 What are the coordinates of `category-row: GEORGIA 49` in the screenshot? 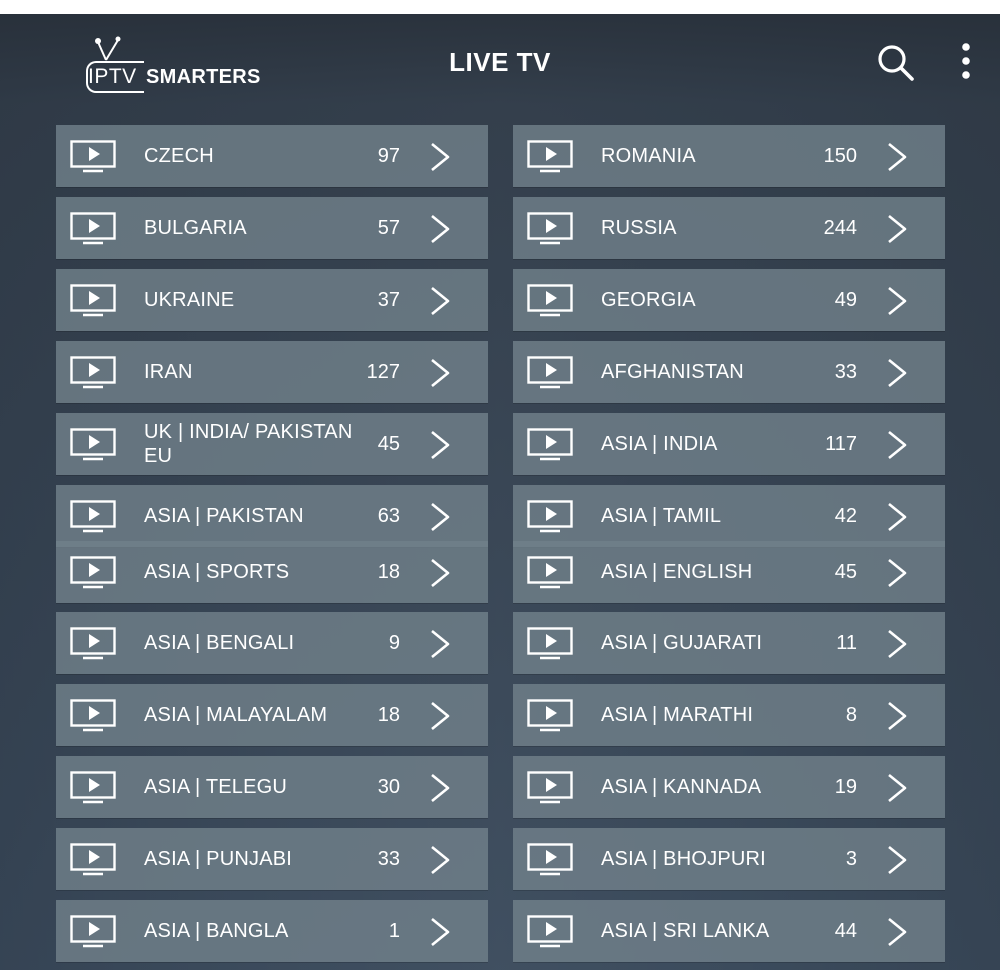 It's located at (729, 300).